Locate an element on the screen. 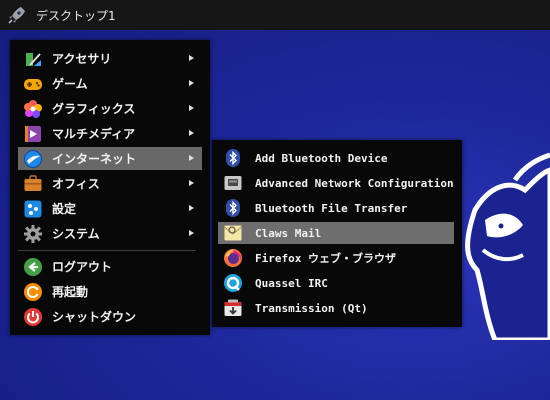 The image size is (550, 400). network-icon is located at coordinates (233, 183).